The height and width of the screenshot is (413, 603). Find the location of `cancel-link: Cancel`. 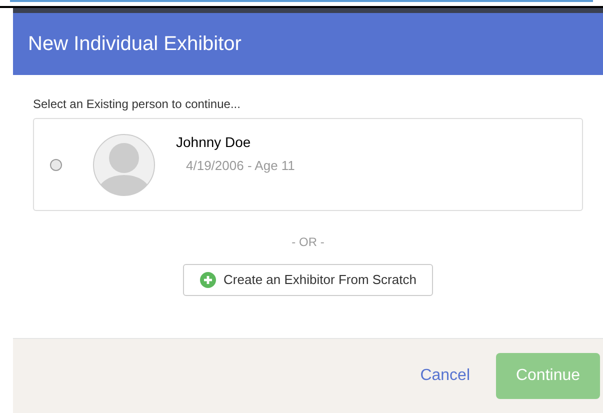

cancel-link: Cancel is located at coordinates (445, 376).